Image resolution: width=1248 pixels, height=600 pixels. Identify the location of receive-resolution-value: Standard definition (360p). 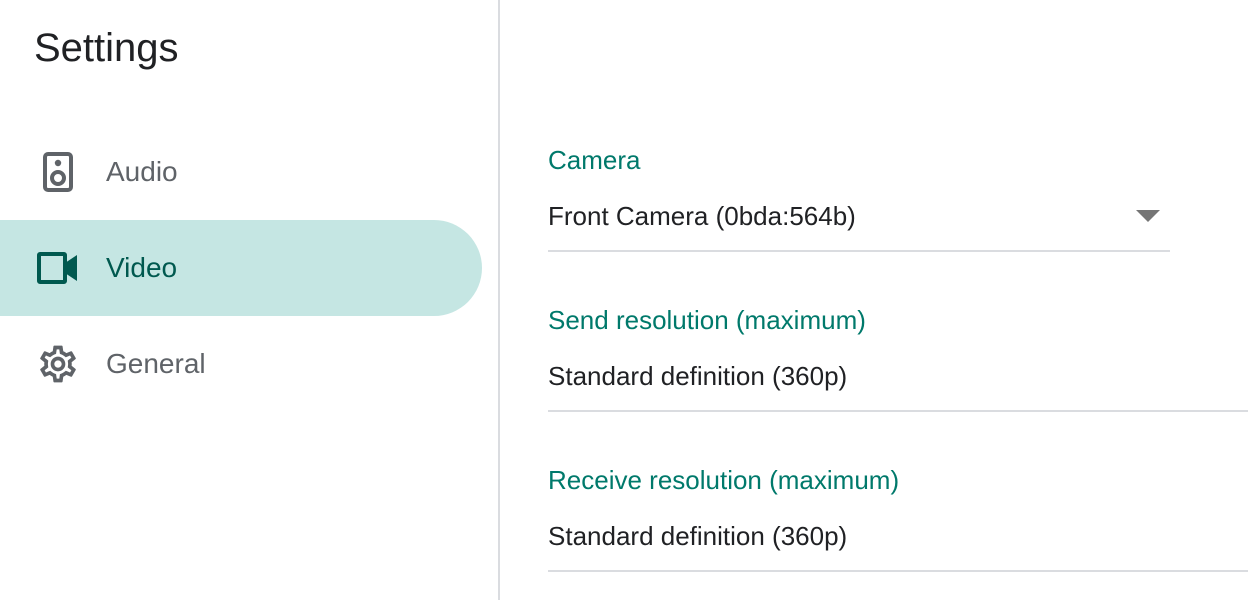
(698, 536).